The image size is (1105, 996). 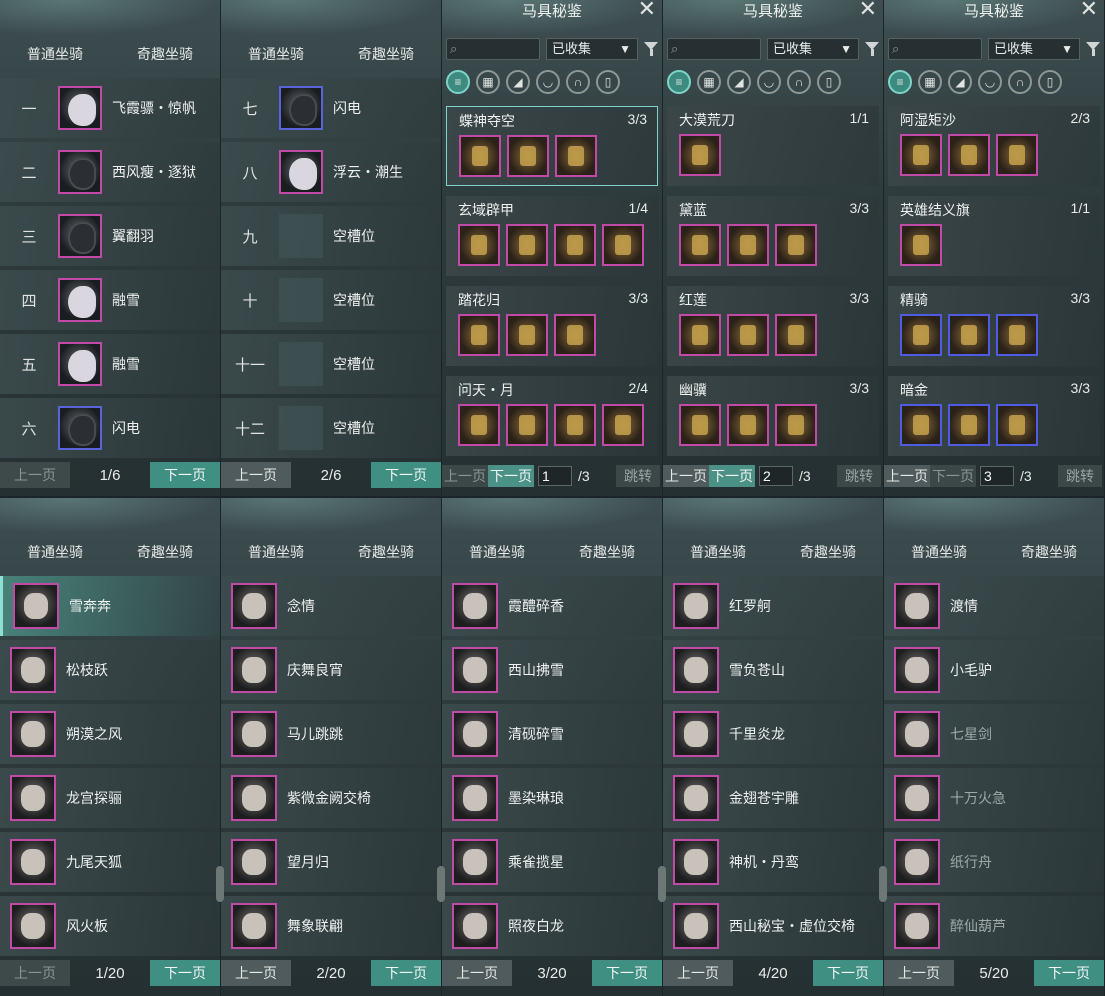 I want to click on slot-row: 十二 空槽位, so click(x=331, y=428).